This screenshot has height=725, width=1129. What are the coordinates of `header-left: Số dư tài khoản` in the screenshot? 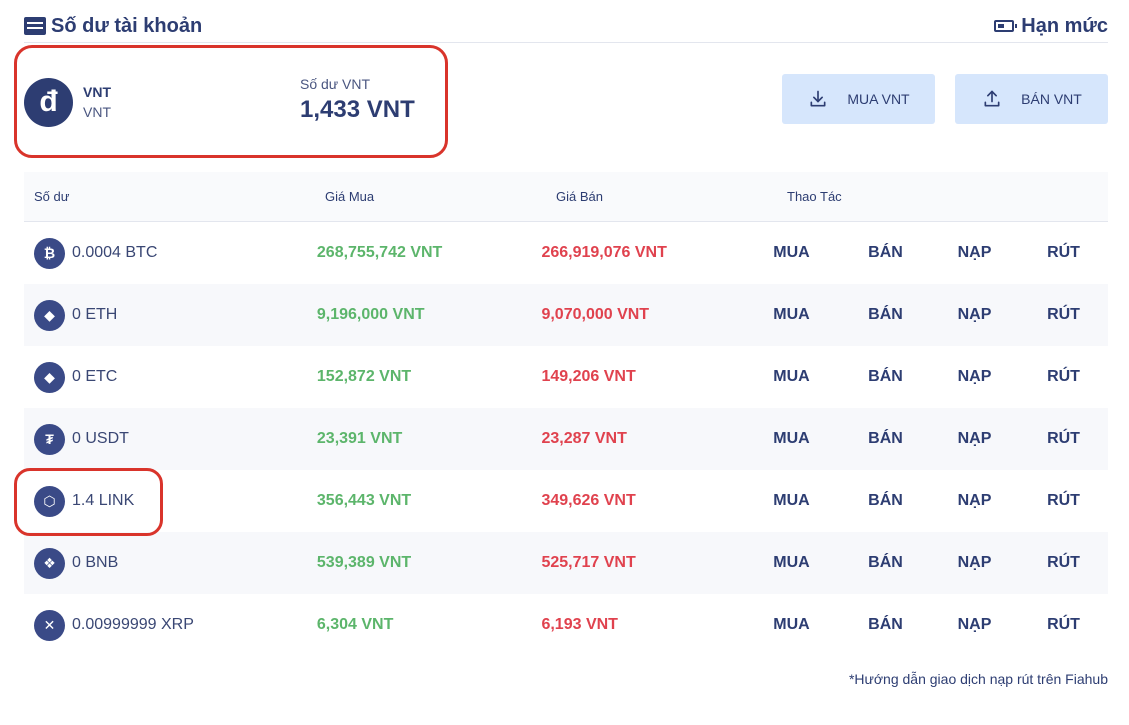 It's located at (113, 26).